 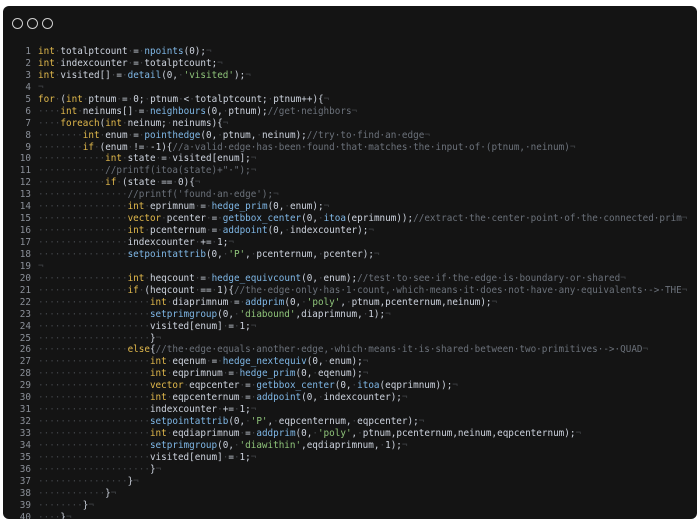 What do you see at coordinates (350, 494) in the screenshot?
I see `code-line: 38 ············}¬` at bounding box center [350, 494].